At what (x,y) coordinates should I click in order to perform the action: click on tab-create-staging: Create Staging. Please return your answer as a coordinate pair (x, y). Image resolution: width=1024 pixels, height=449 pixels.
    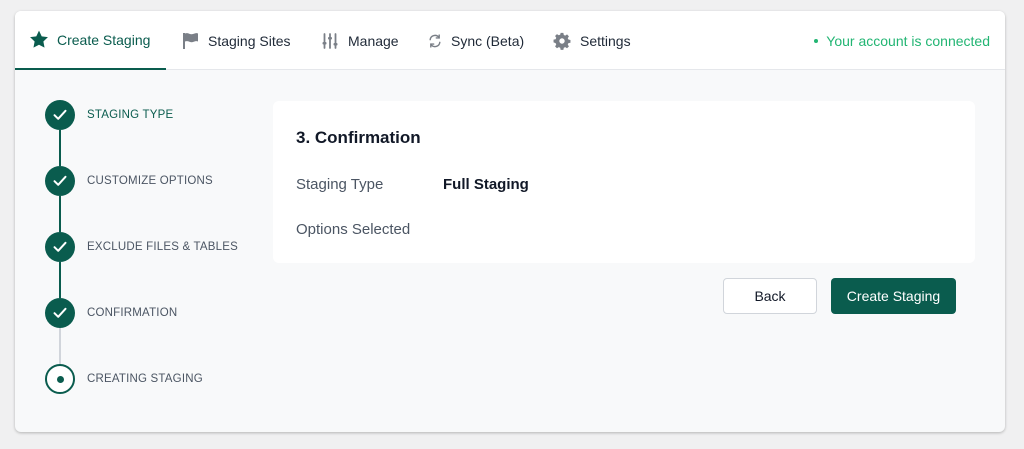
    Looking at the image, I should click on (90, 40).